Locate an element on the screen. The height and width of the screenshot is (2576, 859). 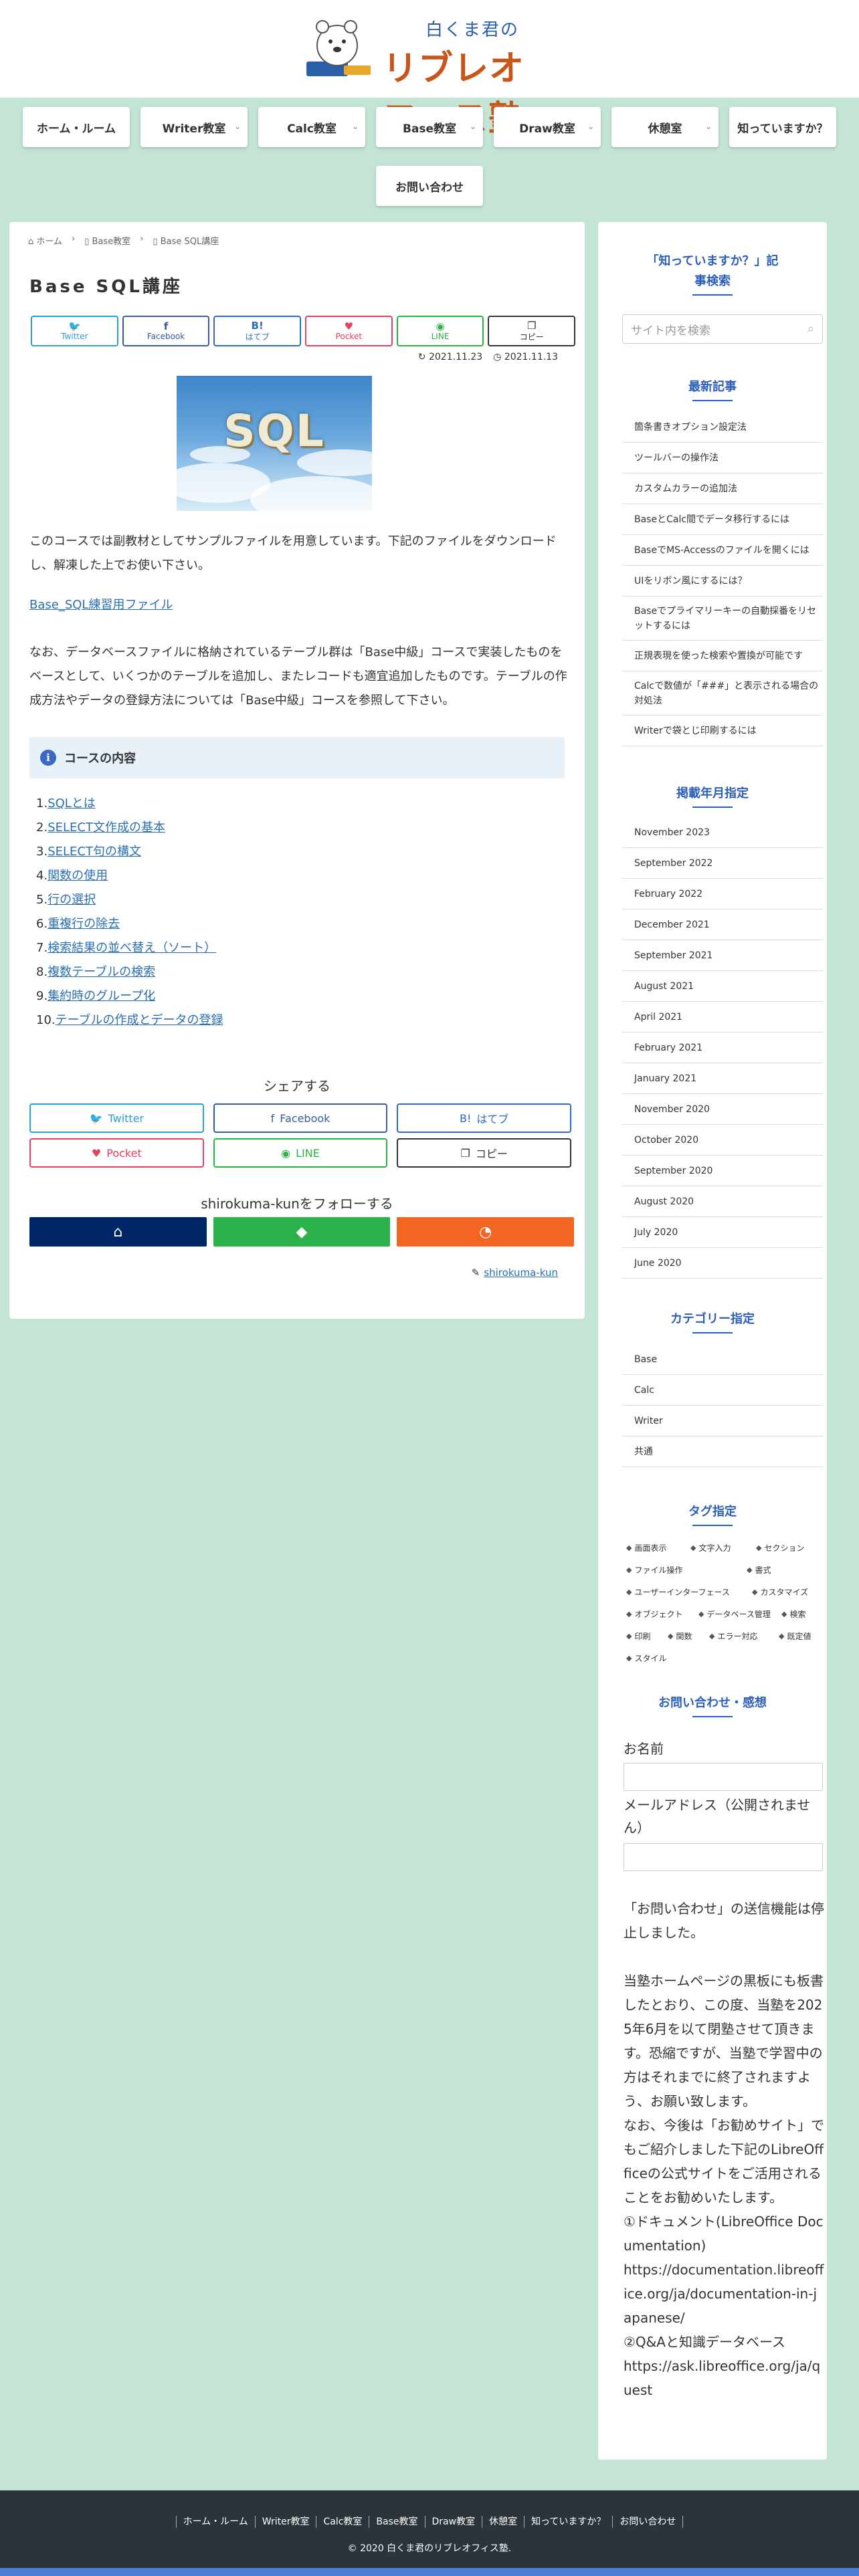
archive-item: September 2022 is located at coordinates (723, 864).